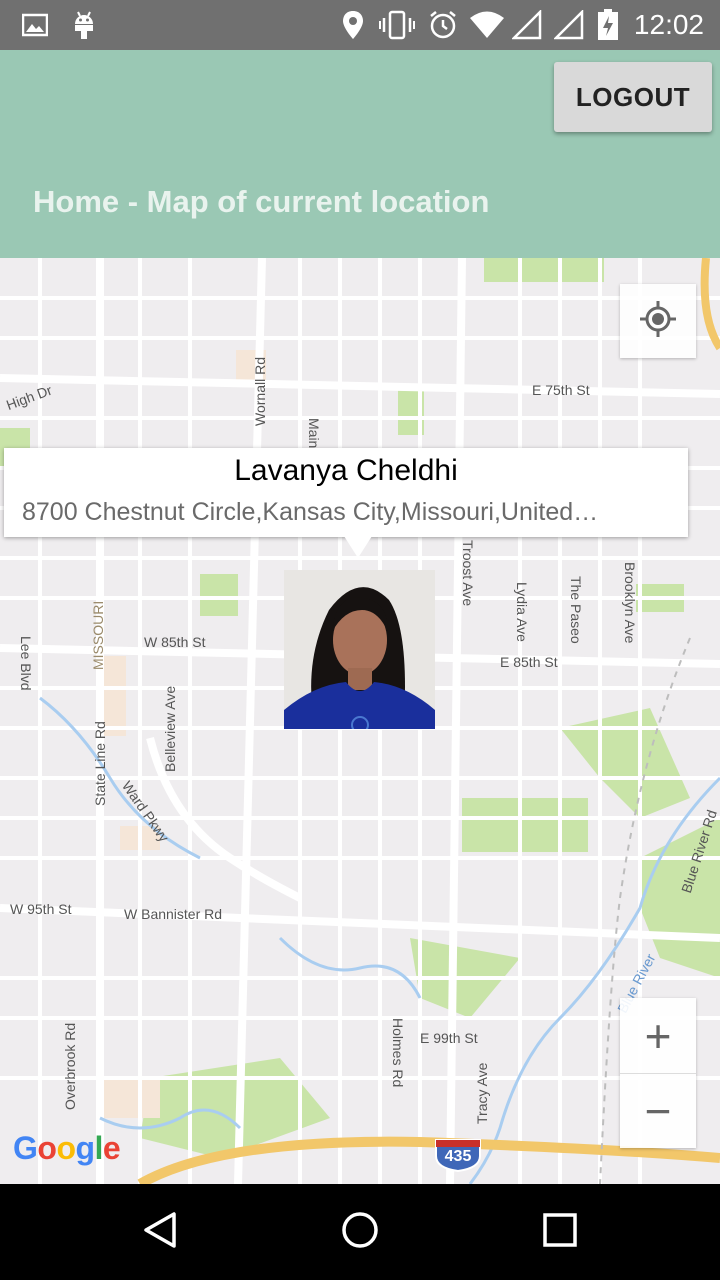 The height and width of the screenshot is (1280, 720). Describe the element at coordinates (261, 201) in the screenshot. I see `page-title: Home - Map of current location` at that location.